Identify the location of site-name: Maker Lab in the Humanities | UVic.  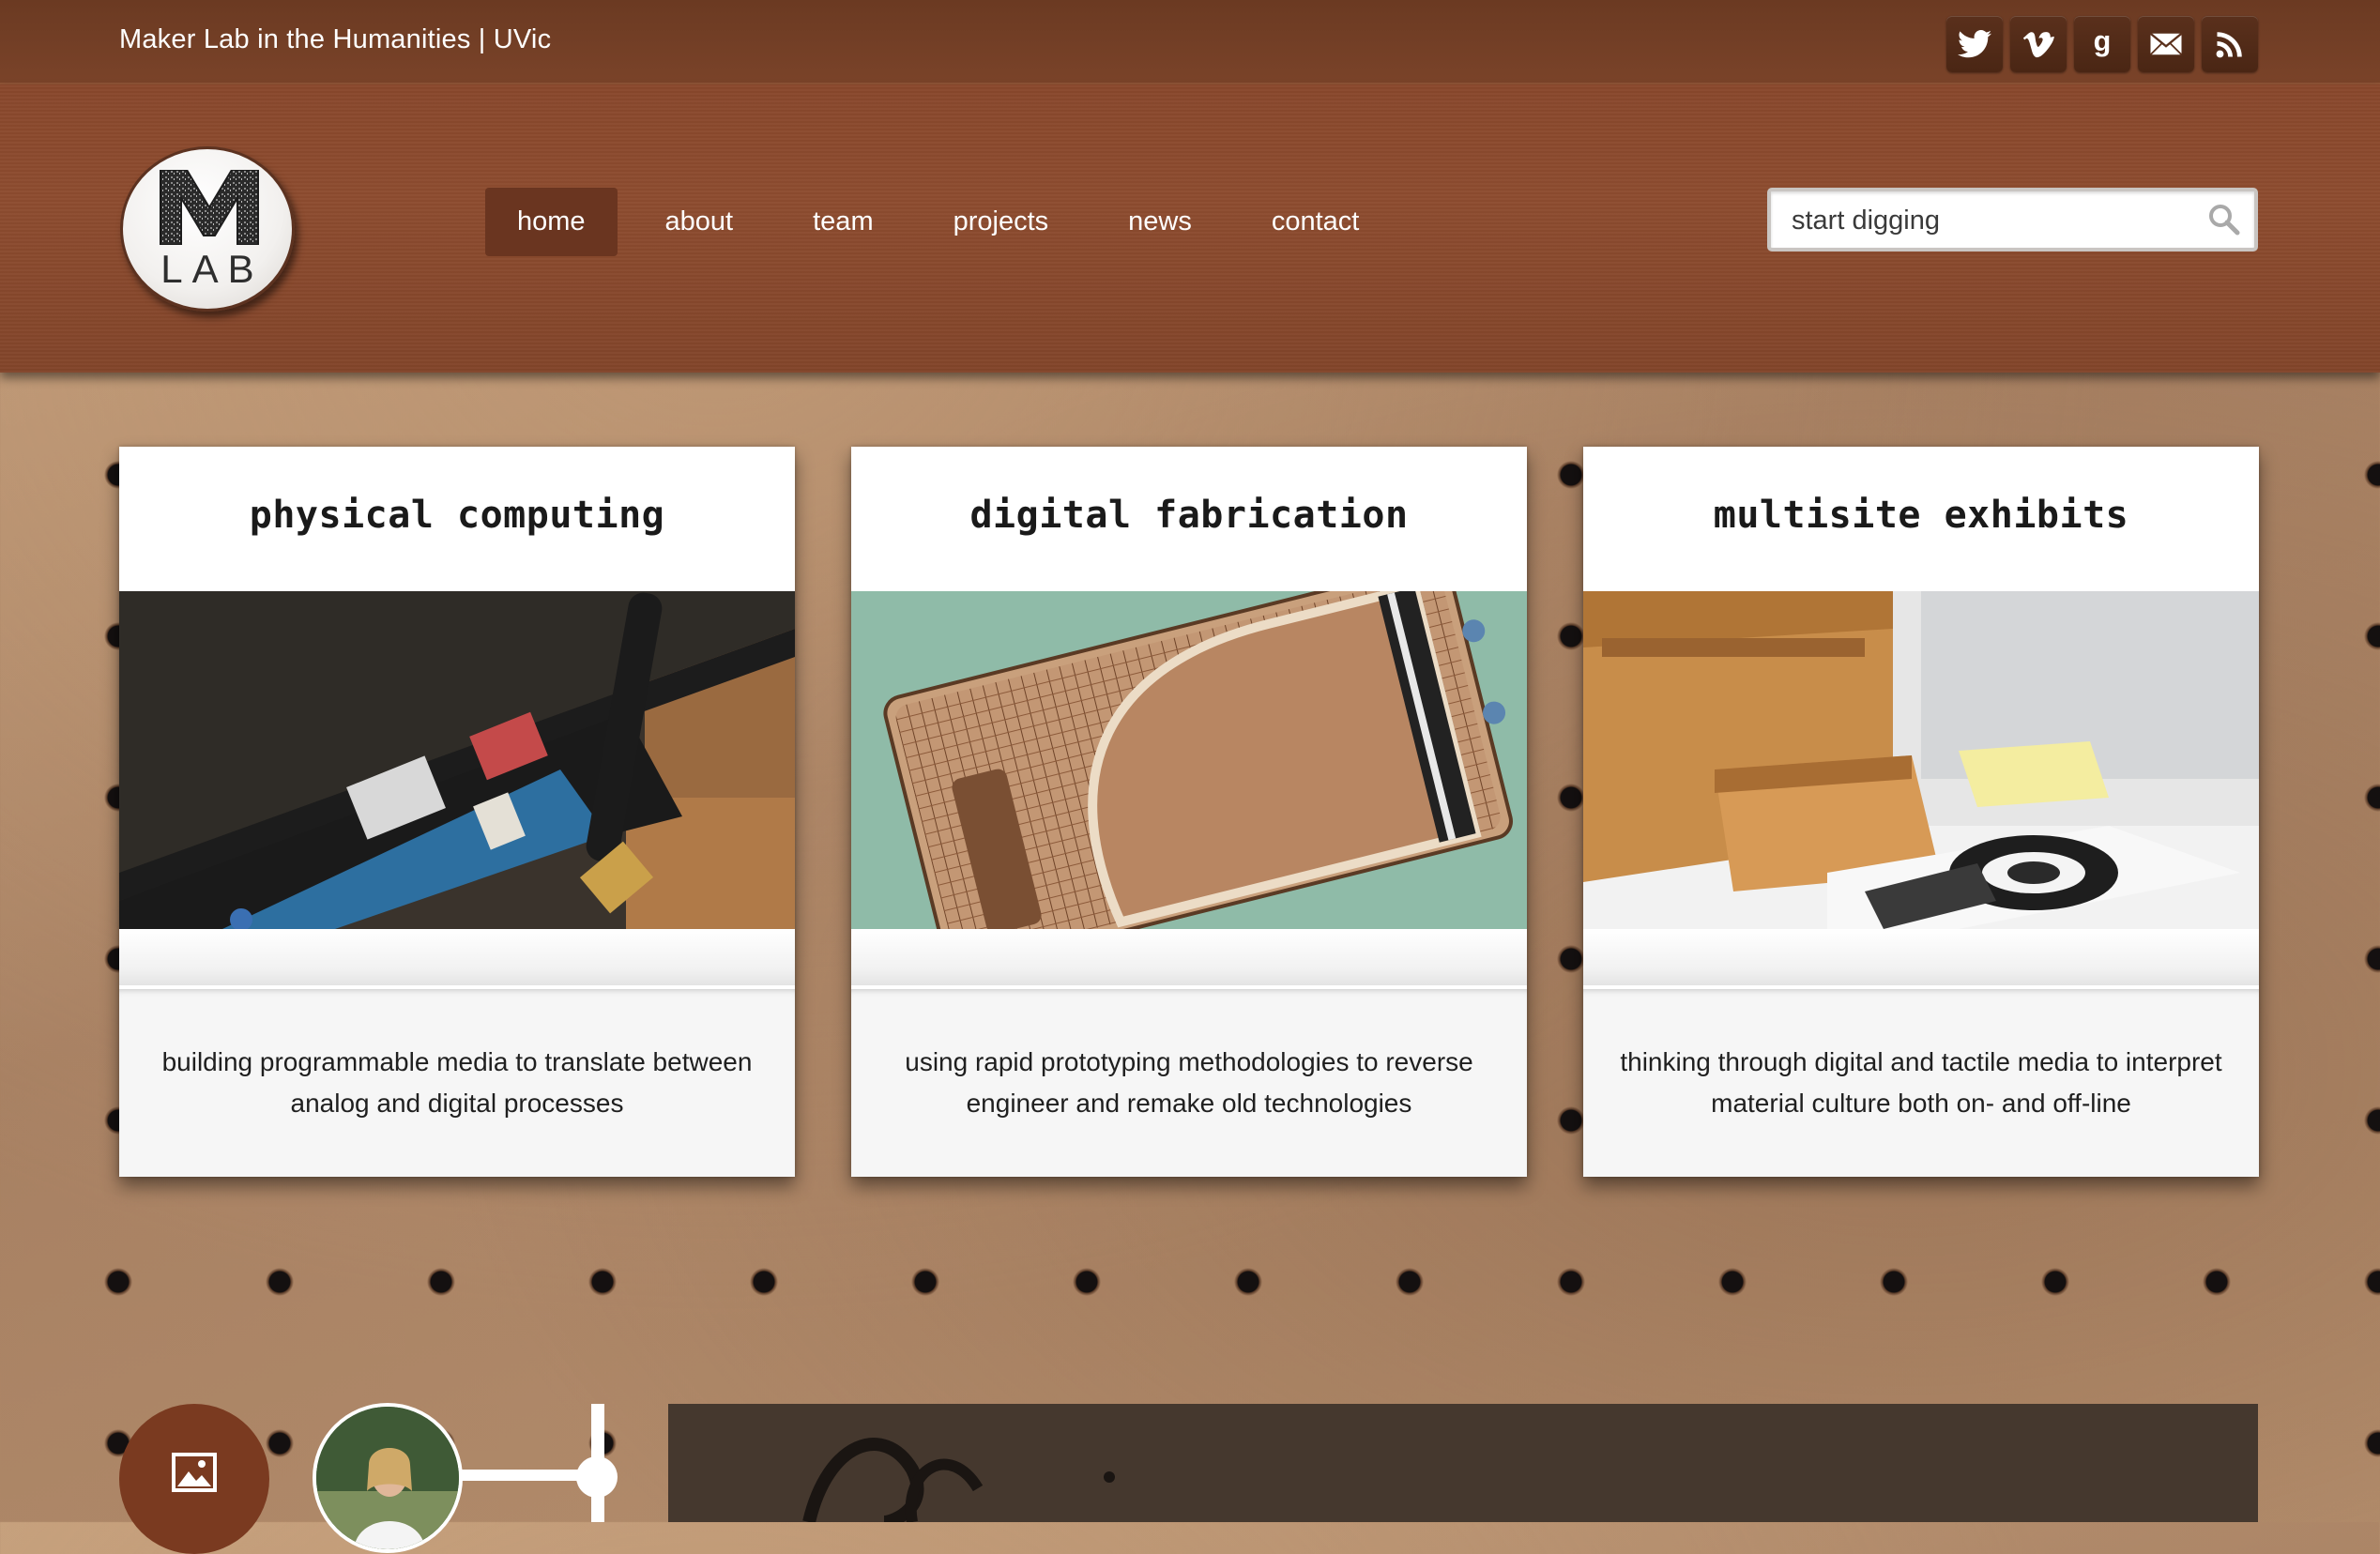
(335, 39).